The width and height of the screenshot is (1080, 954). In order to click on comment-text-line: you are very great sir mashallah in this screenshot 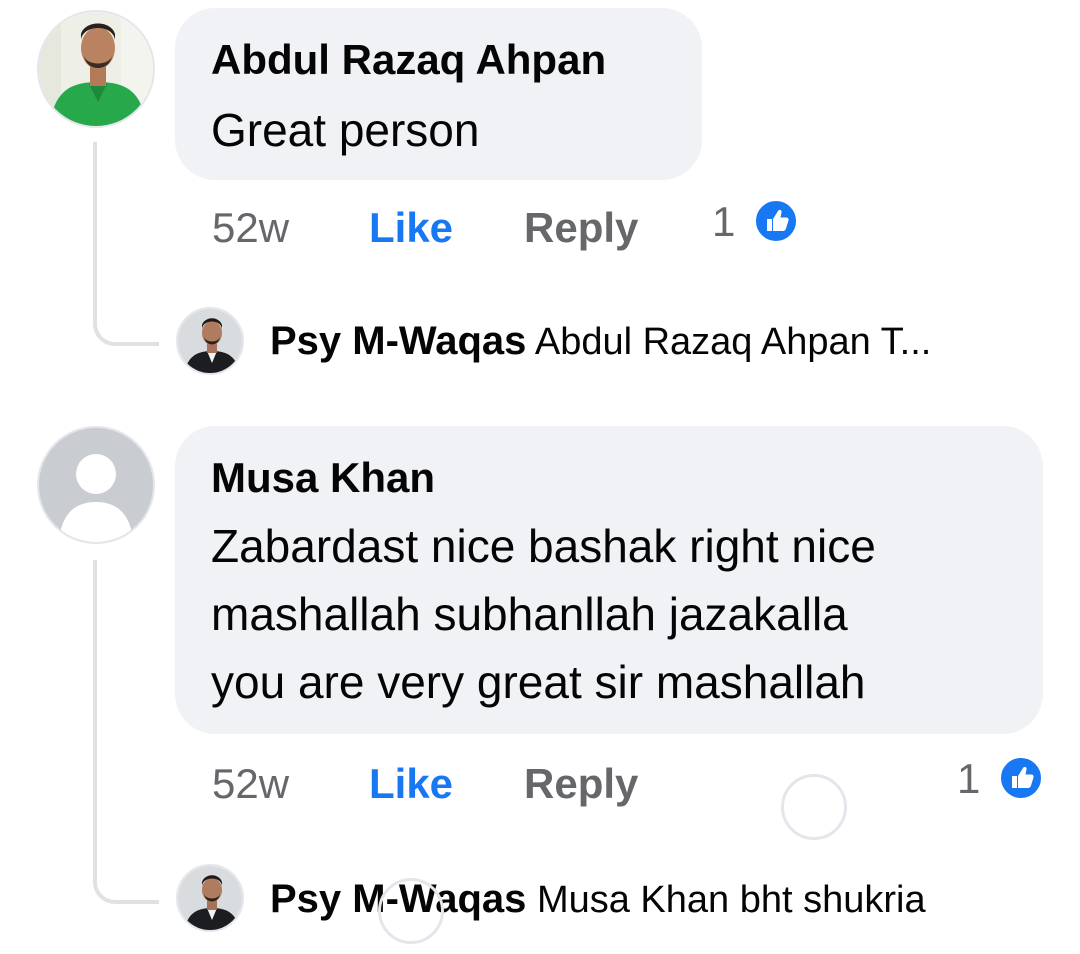, I will do `click(538, 682)`.